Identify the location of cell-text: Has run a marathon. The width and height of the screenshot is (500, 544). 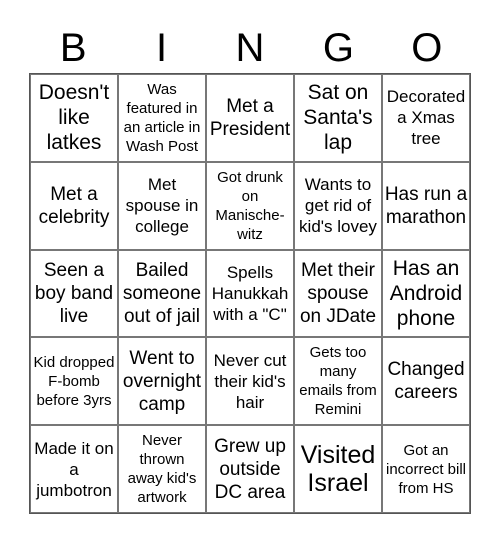
(426, 205).